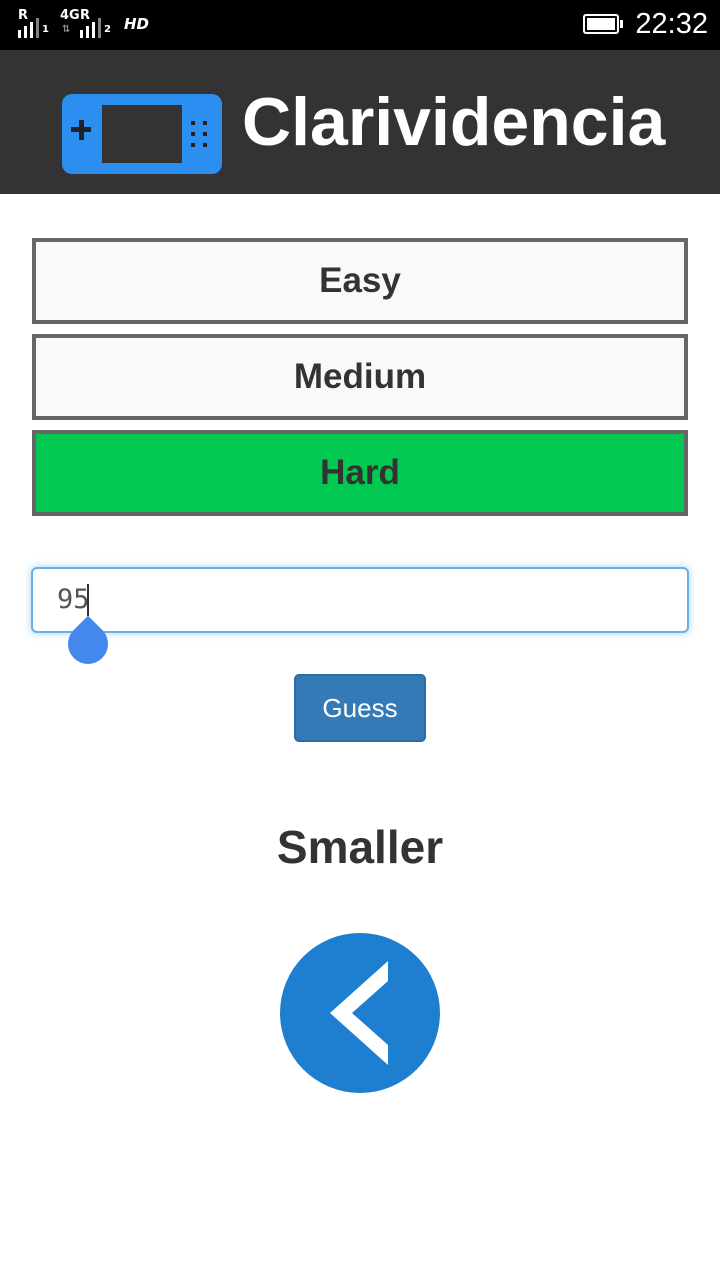 This screenshot has height=1280, width=720. What do you see at coordinates (88, 600) in the screenshot?
I see `text-cursor` at bounding box center [88, 600].